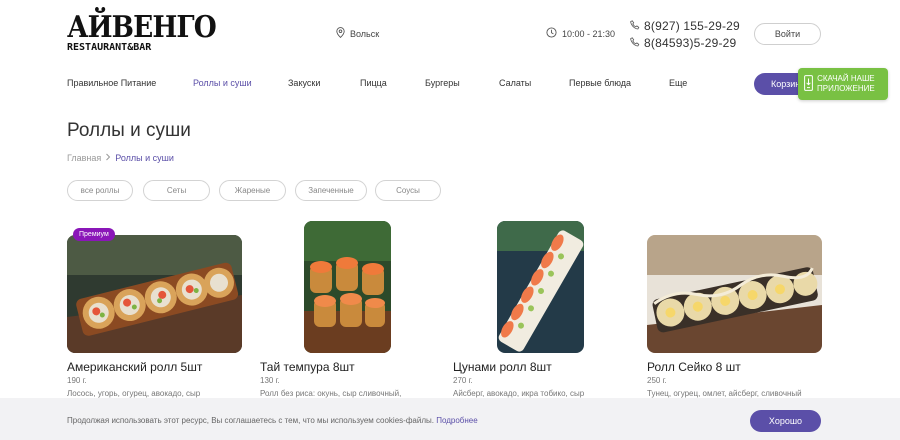 The image size is (900, 440). Describe the element at coordinates (331, 393) in the screenshot. I see `product-description: Ролл без риса: окунь, сыр сливочный,` at that location.